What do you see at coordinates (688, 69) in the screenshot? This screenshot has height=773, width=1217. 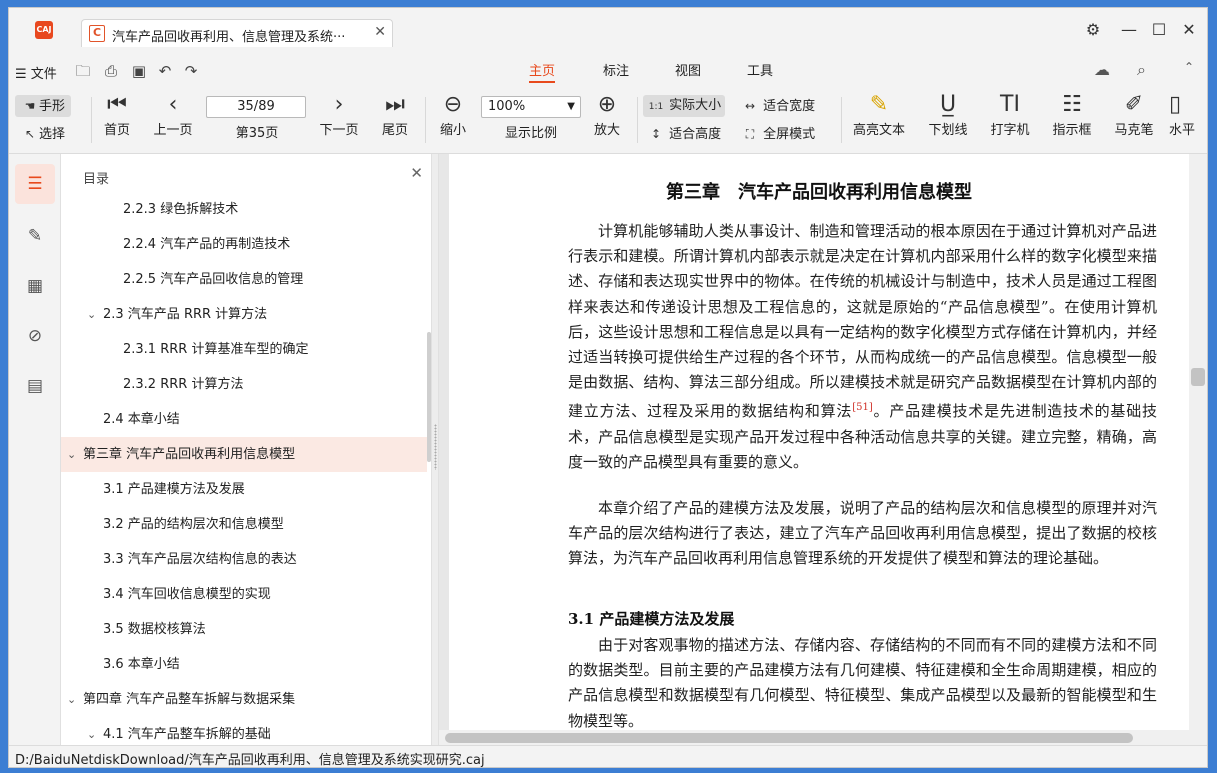 I see `tab-view: 视图` at bounding box center [688, 69].